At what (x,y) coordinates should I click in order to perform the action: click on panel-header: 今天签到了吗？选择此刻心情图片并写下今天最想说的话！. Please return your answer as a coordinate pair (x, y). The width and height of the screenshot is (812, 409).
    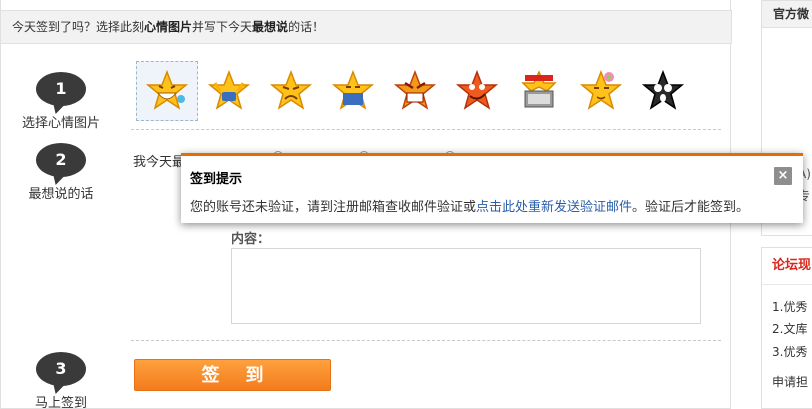
    Looking at the image, I should click on (366, 27).